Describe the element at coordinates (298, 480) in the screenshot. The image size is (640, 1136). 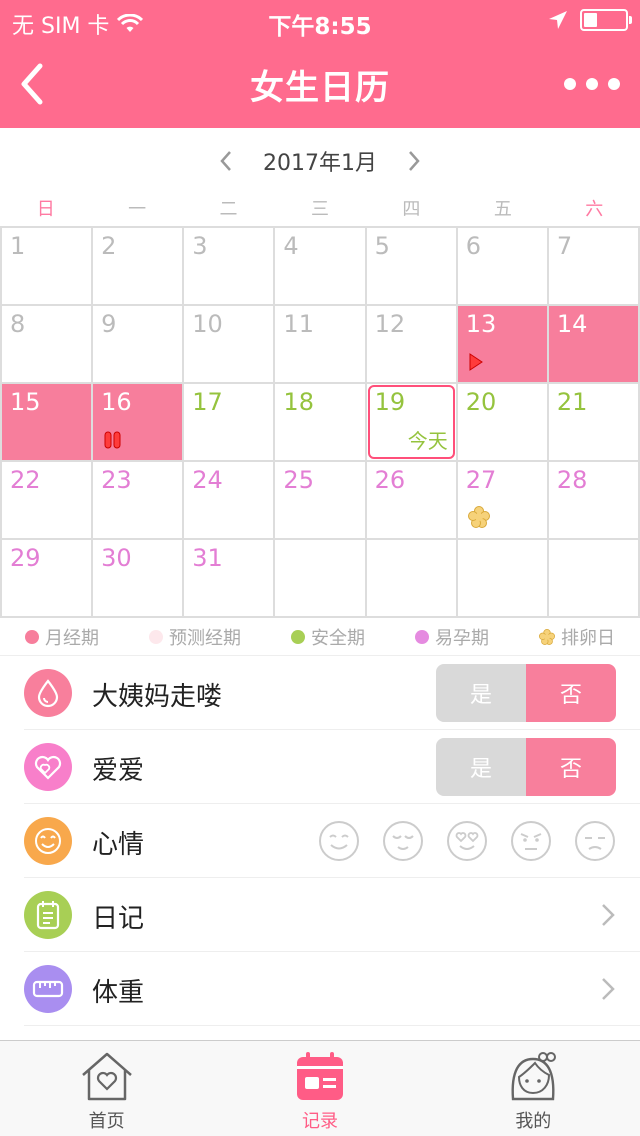
I see `day-number: 25` at that location.